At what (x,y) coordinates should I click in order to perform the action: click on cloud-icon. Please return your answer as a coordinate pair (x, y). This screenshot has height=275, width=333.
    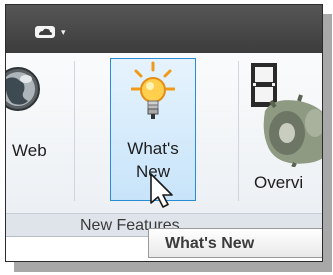
    Looking at the image, I should click on (45, 32).